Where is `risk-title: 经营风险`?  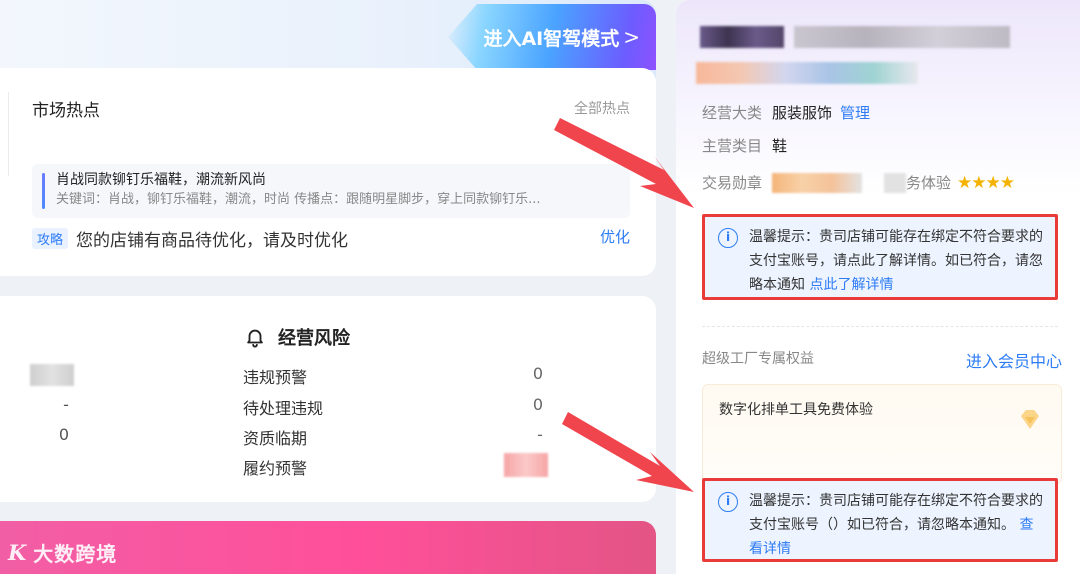
risk-title: 经营风险 is located at coordinates (314, 338).